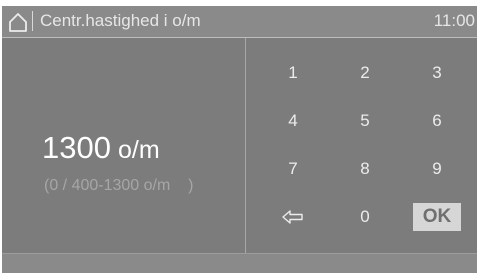 Image resolution: width=479 pixels, height=273 pixels. I want to click on clock-time: 11:00, so click(454, 20).